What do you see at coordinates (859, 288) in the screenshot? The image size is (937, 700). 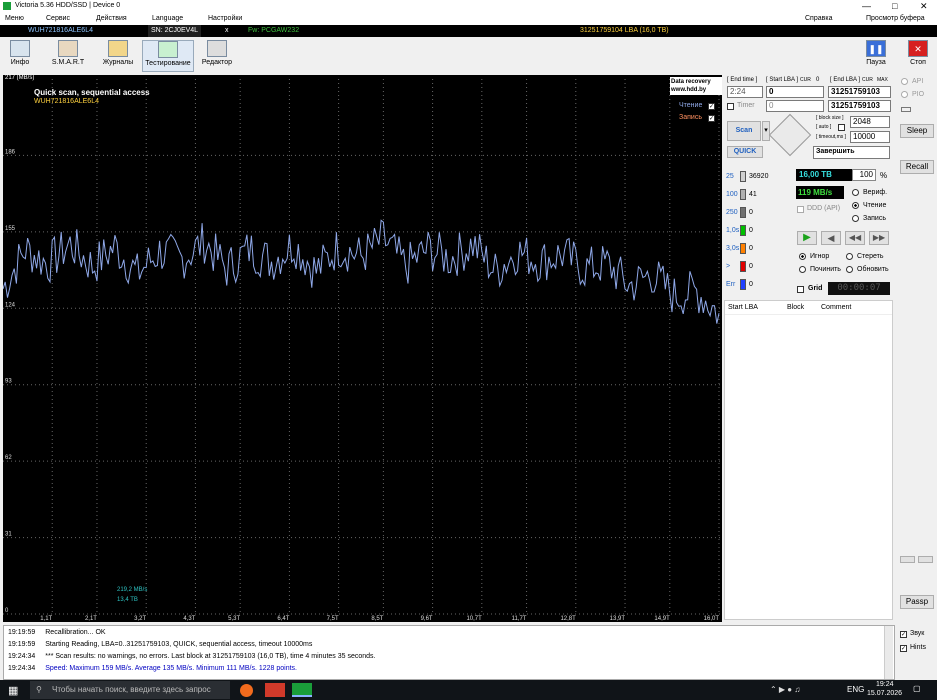 I see `clock-display: 00:00:07` at bounding box center [859, 288].